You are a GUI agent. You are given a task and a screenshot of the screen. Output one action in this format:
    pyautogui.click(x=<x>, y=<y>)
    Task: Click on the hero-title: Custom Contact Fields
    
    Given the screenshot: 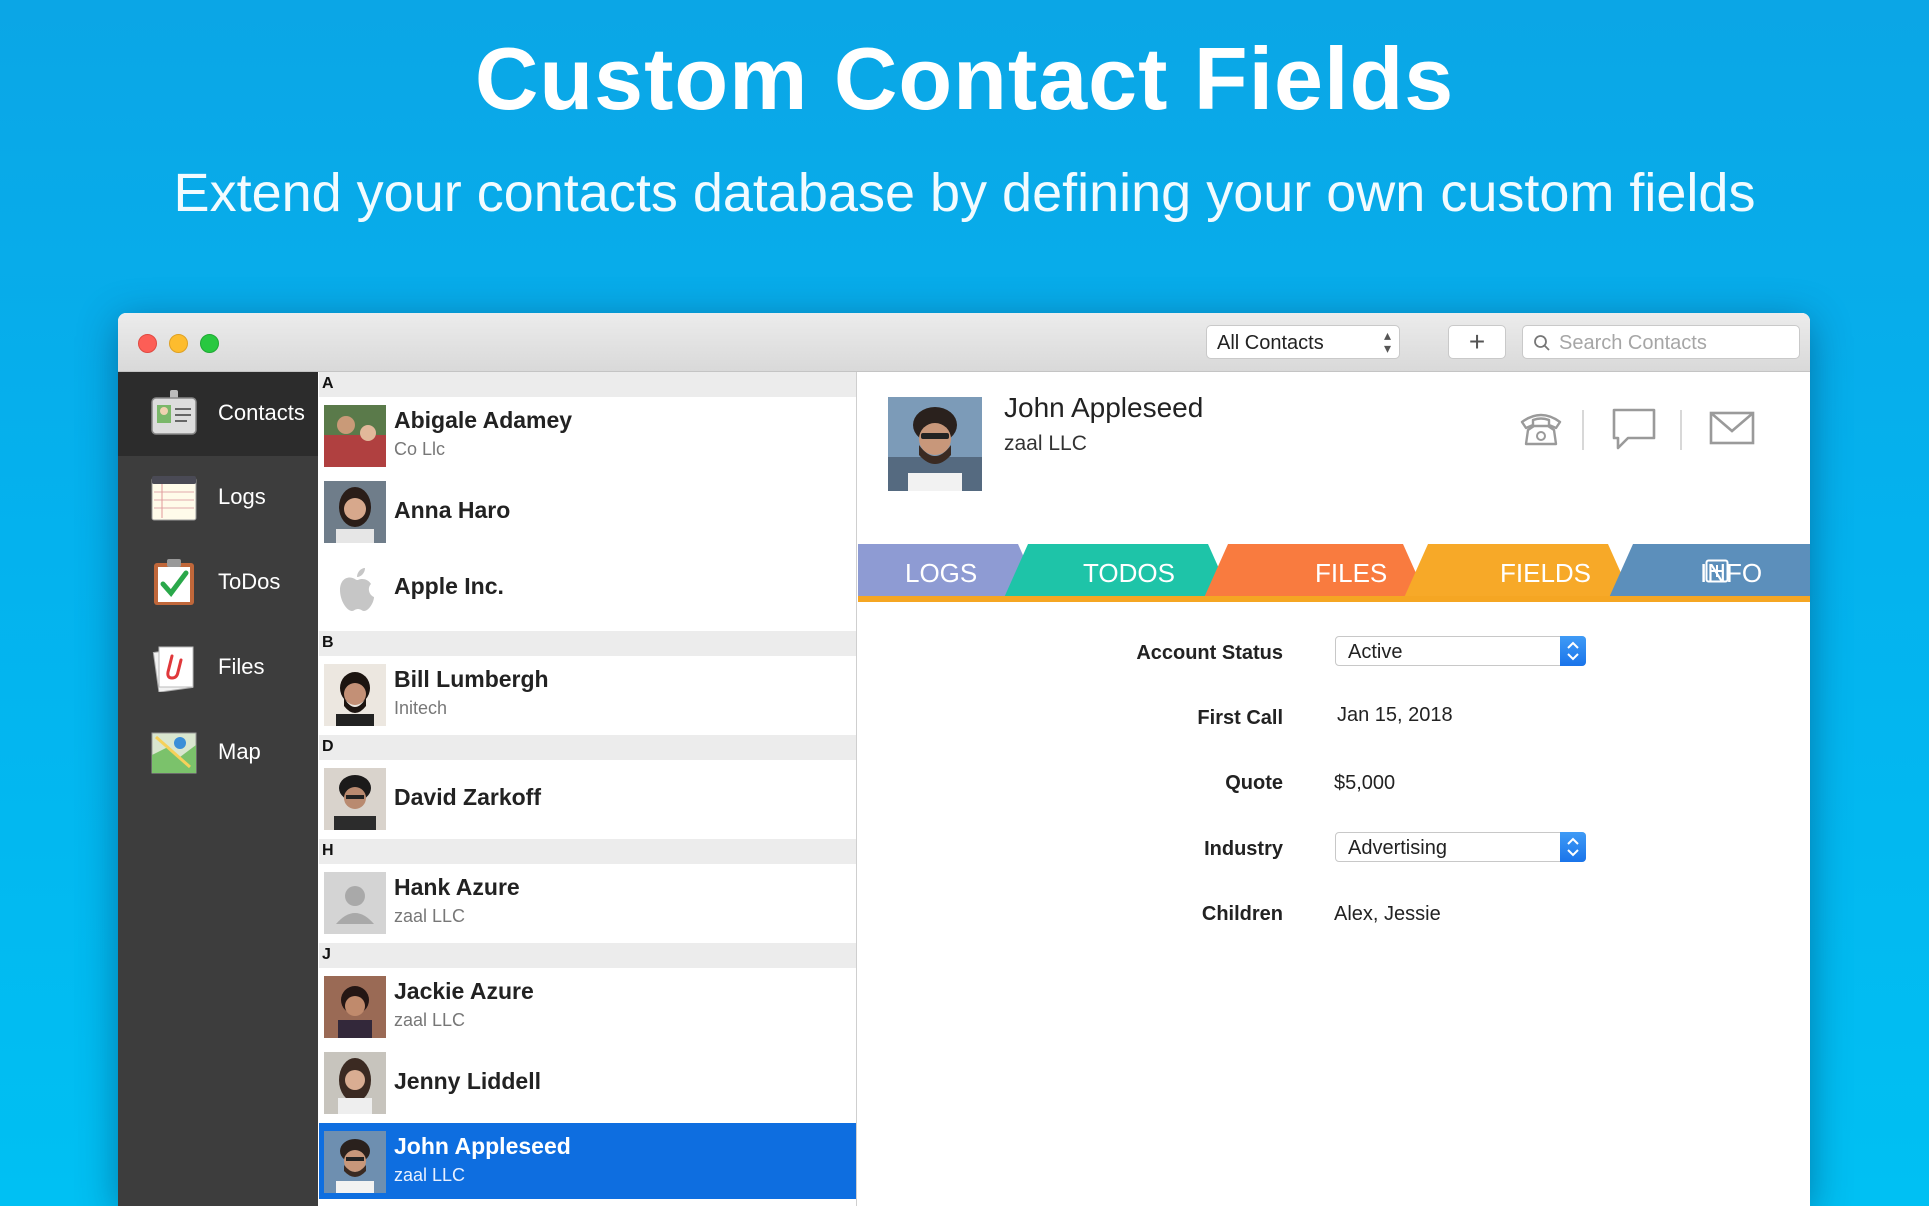 What is the action you would take?
    pyautogui.click(x=964, y=78)
    